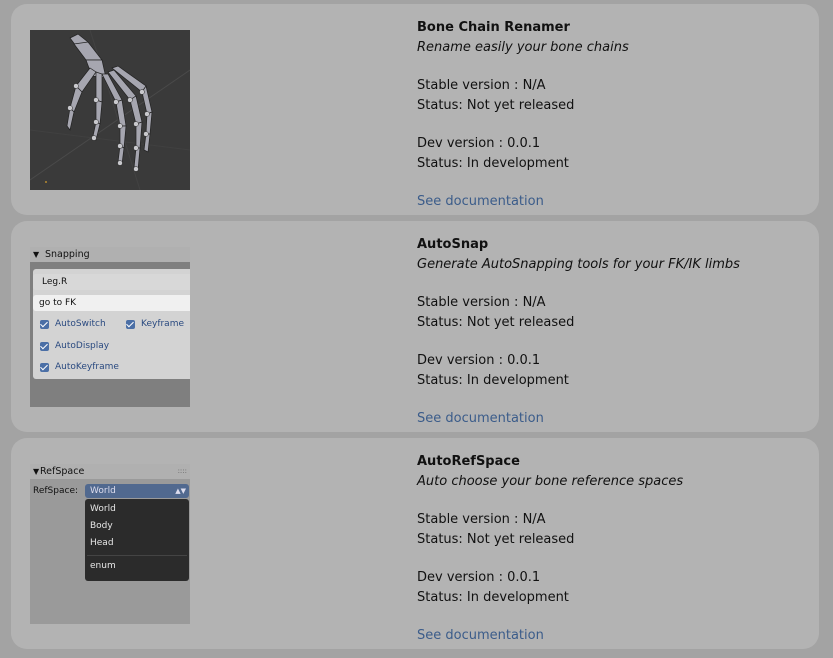 This screenshot has height=658, width=833. What do you see at coordinates (550, 481) in the screenshot?
I see `addon-subtitle: Auto choose your bone reference spaces` at bounding box center [550, 481].